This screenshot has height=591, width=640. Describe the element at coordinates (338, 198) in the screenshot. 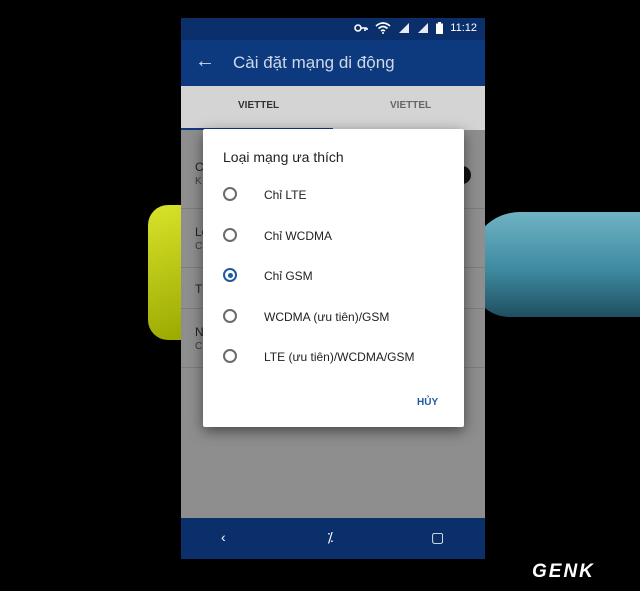

I see `option-lte-only: Chỉ LTE` at that location.